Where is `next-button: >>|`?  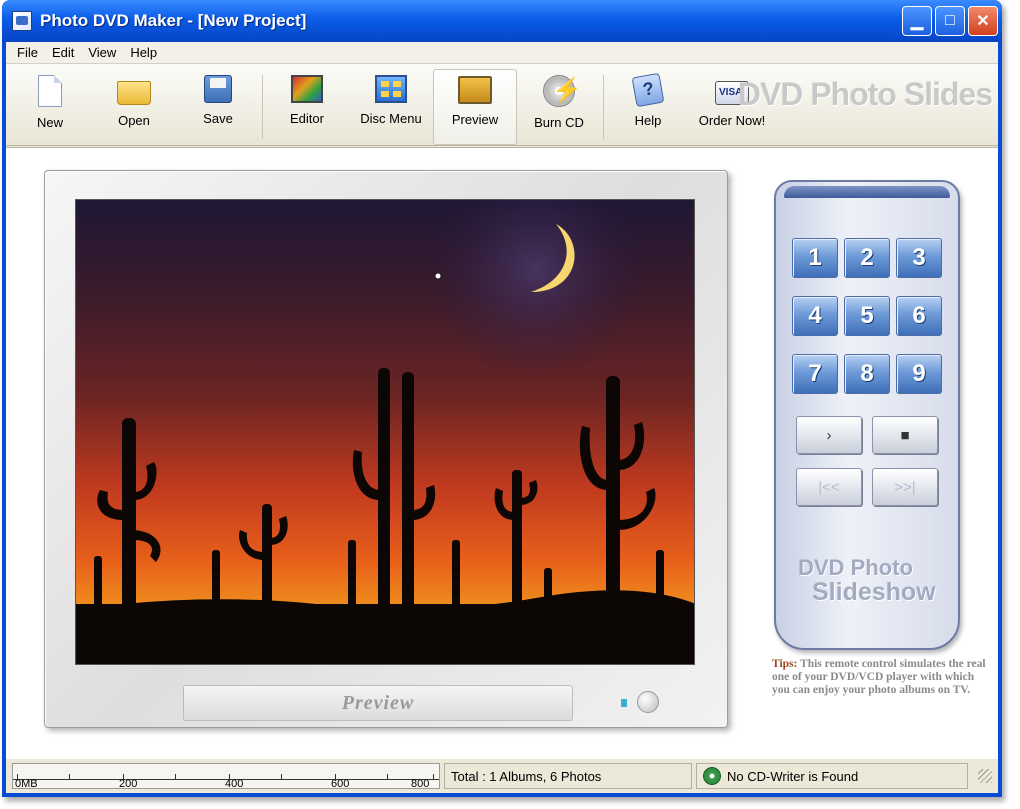 next-button: >>| is located at coordinates (905, 487).